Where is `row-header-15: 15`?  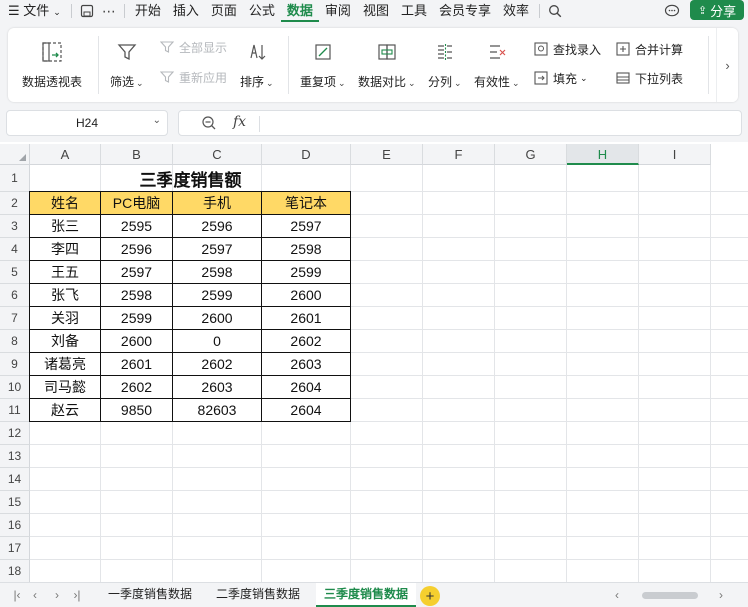
row-header-15: 15 is located at coordinates (15, 502).